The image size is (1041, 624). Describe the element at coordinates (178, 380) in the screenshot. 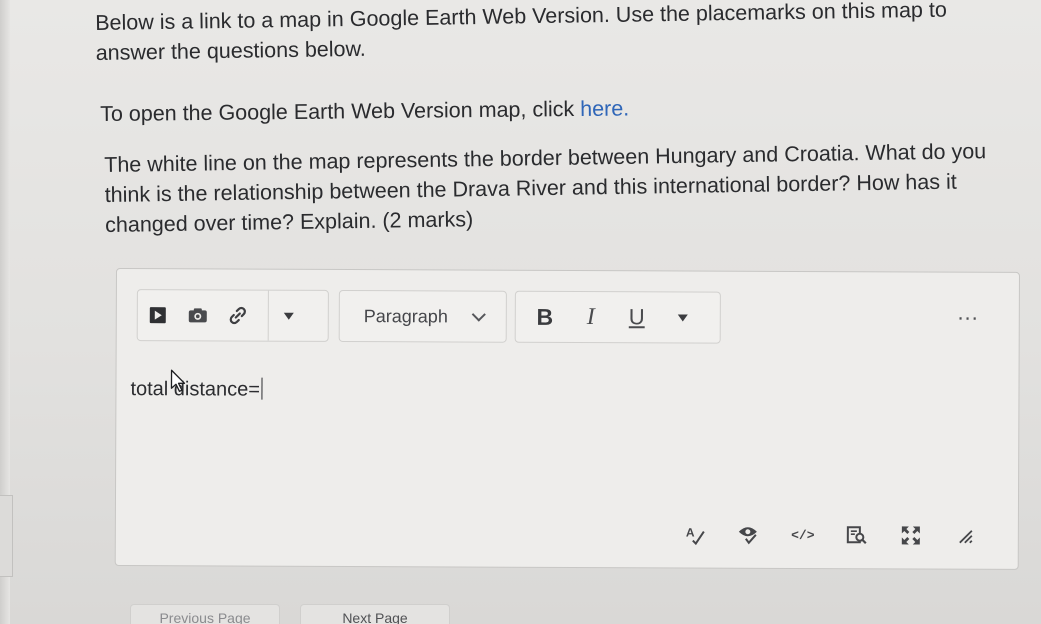

I see `mouse-pointer-icon` at that location.